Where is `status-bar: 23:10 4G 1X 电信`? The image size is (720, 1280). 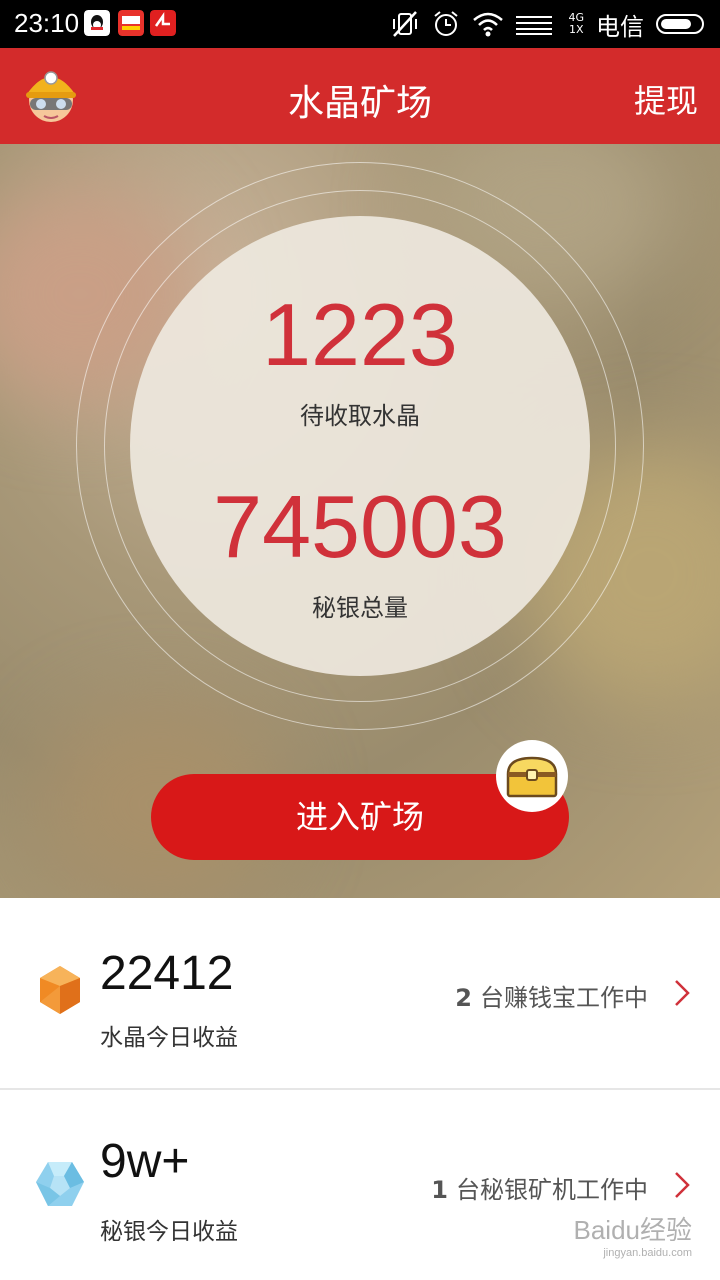 status-bar: 23:10 4G 1X 电信 is located at coordinates (360, 24).